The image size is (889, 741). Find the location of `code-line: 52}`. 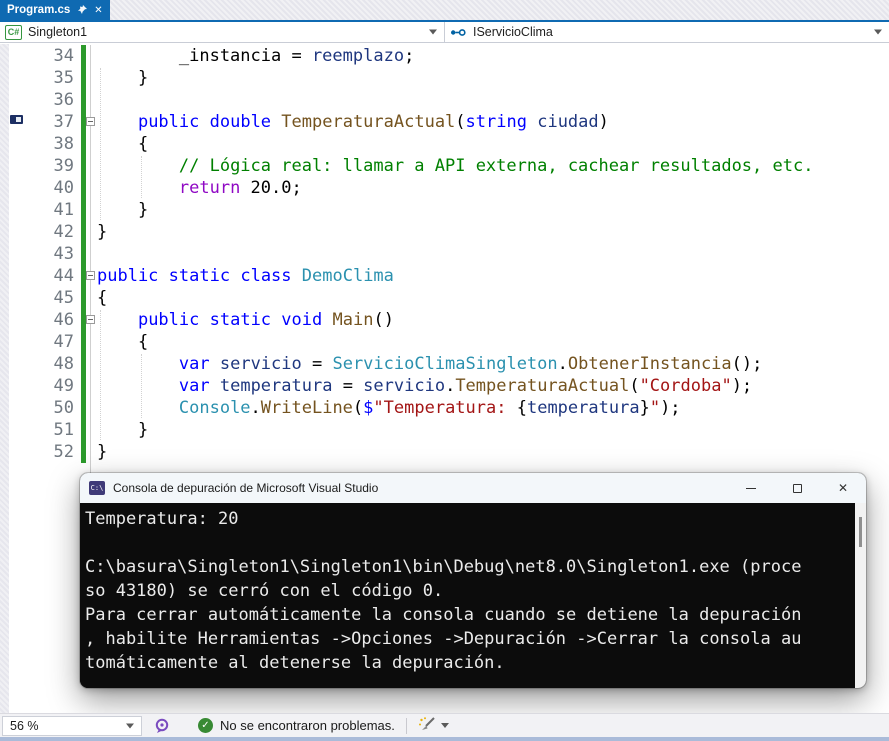

code-line: 52} is located at coordinates (444, 452).